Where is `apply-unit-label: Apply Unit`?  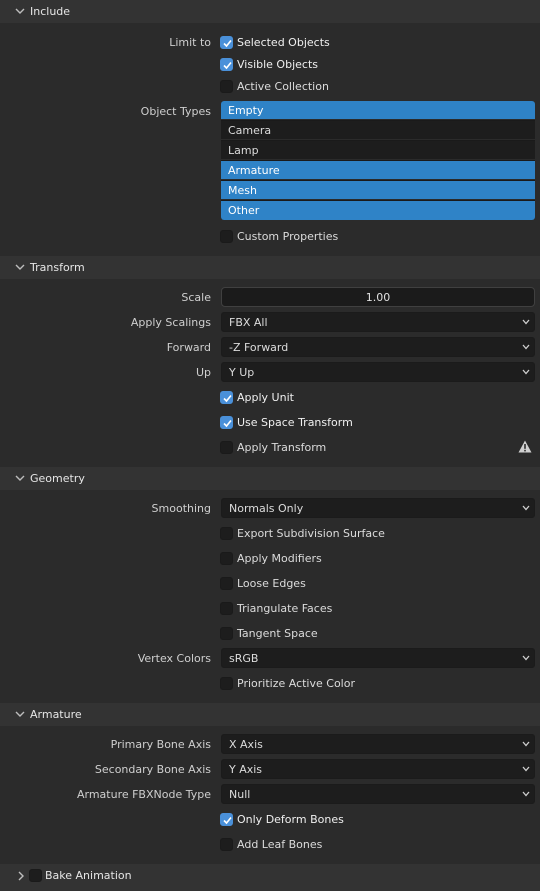
apply-unit-label: Apply Unit is located at coordinates (265, 397).